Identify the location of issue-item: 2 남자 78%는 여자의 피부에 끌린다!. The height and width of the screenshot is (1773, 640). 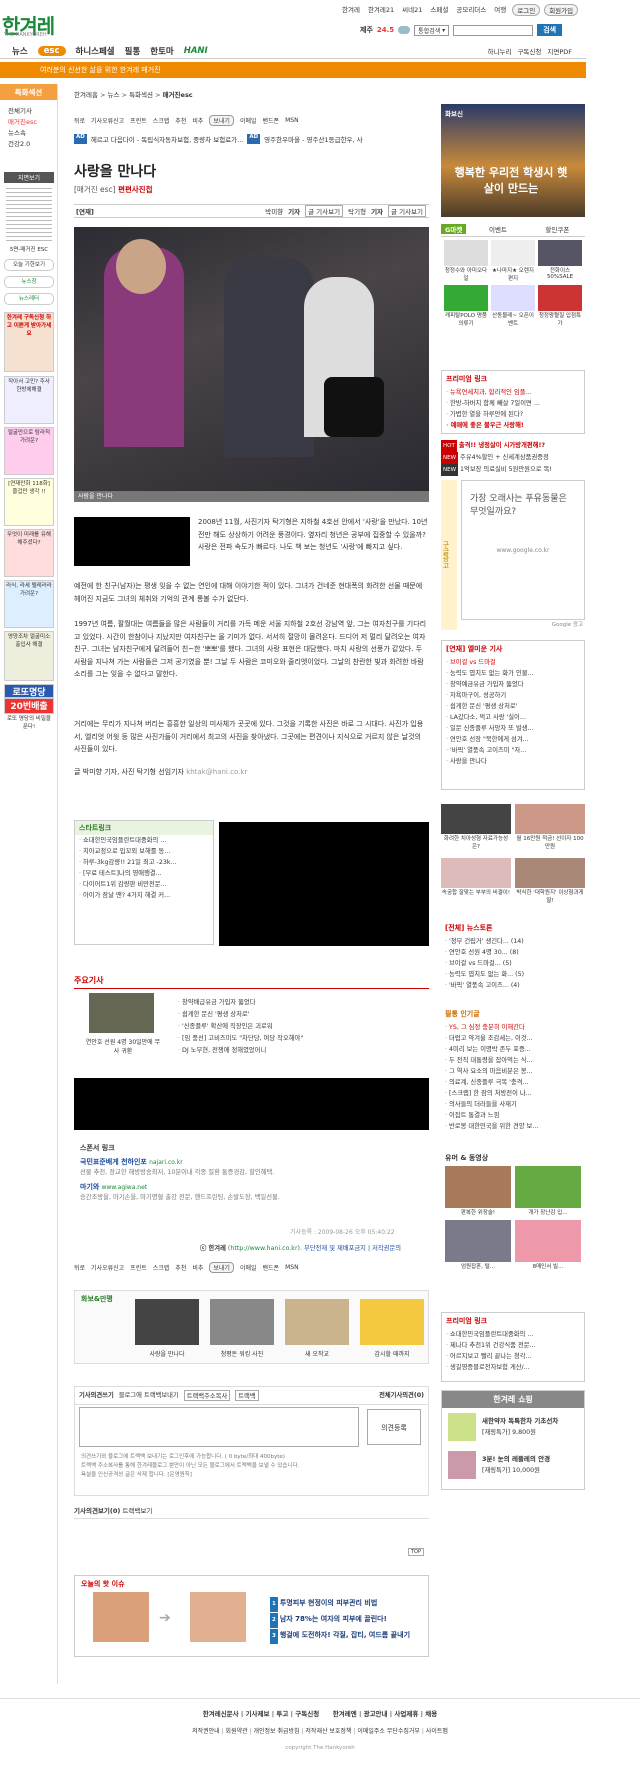
(340, 1620).